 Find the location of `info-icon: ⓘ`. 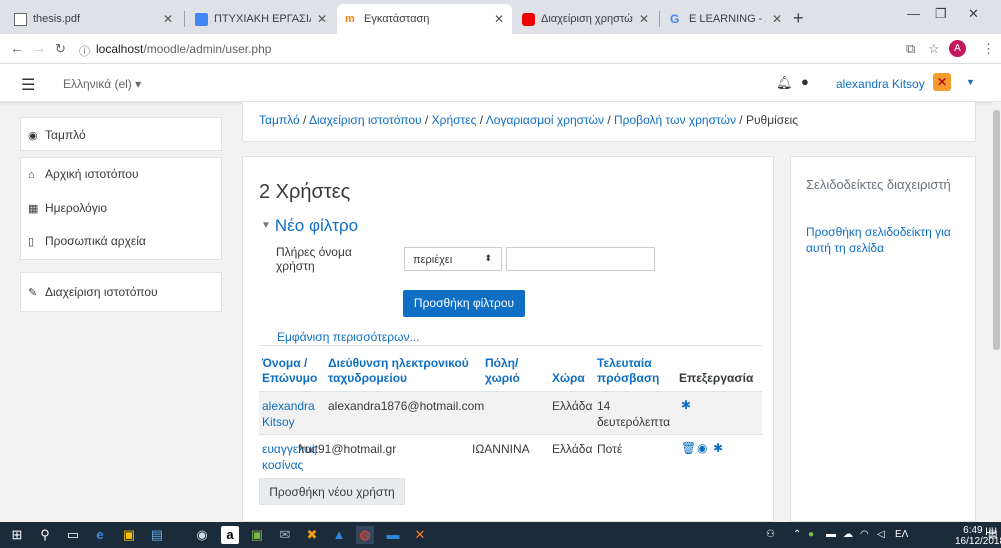

info-icon: ⓘ is located at coordinates (84, 51).